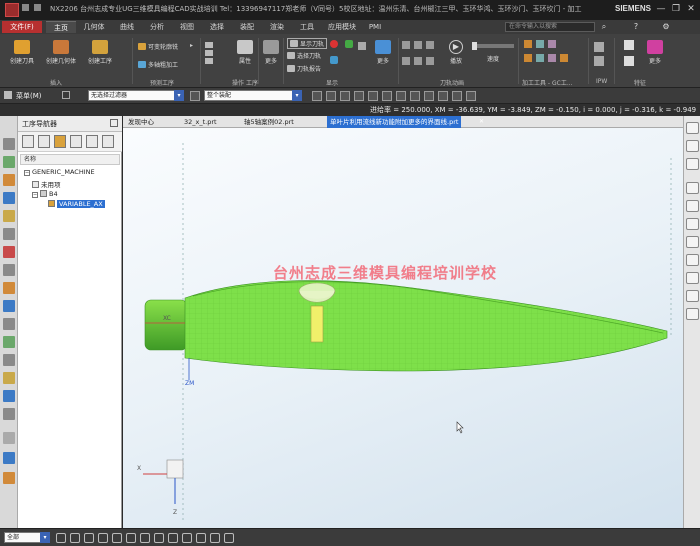 This screenshot has width=700, height=546. Describe the element at coordinates (692, 224) in the screenshot. I see `render-style-icon` at that location.